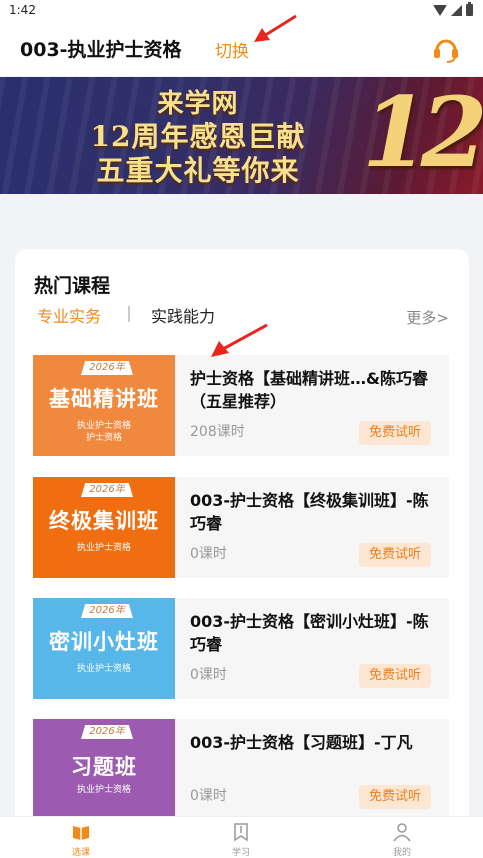 This screenshot has width=483, height=858. I want to click on tabbar-item-study: 学习, so click(241, 840).